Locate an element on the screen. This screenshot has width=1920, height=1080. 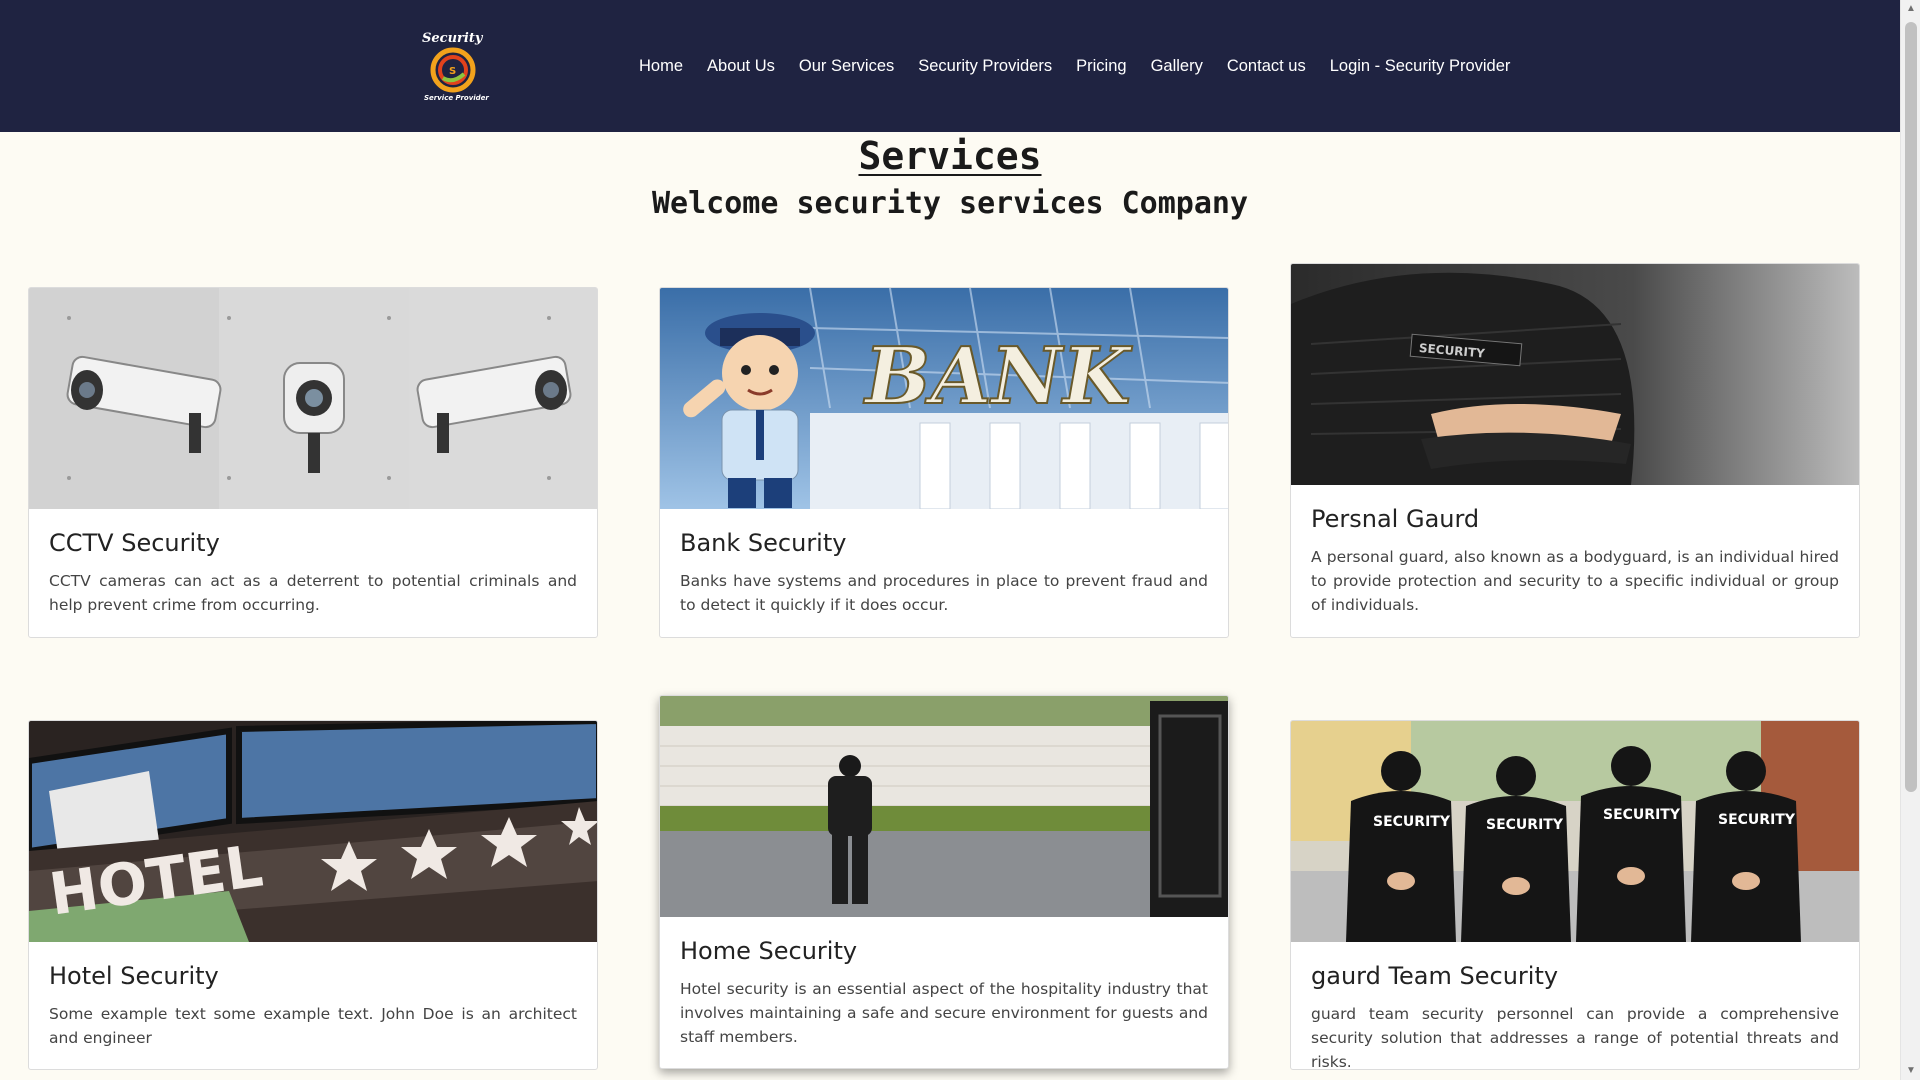
svg-text: S is located at coordinates (452, 71).